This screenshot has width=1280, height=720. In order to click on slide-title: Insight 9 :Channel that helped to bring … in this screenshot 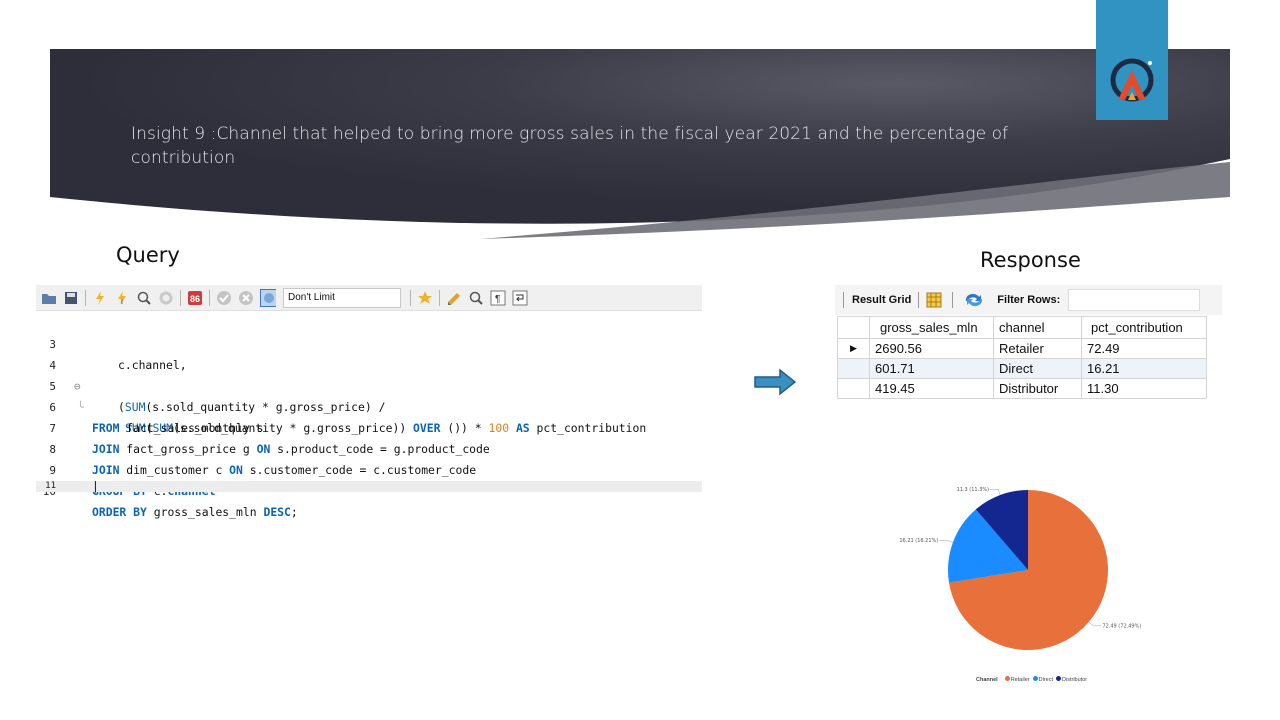, I will do `click(570, 146)`.